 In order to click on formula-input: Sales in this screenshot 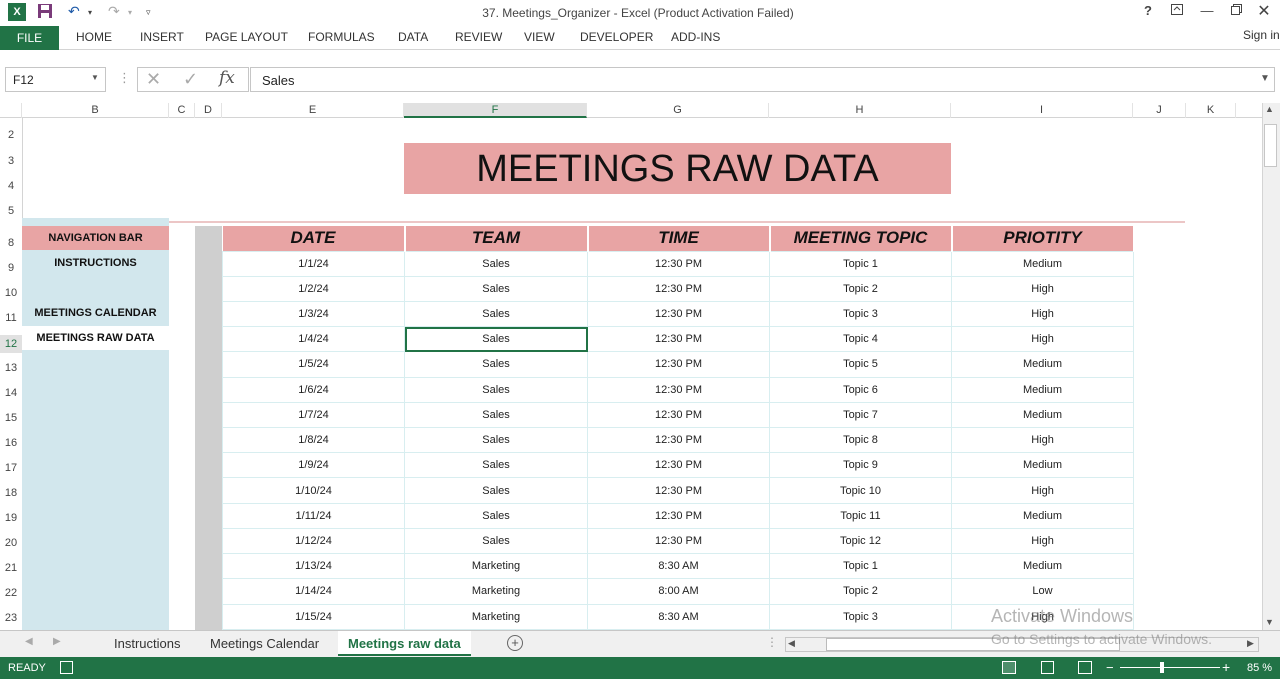, I will do `click(762, 79)`.